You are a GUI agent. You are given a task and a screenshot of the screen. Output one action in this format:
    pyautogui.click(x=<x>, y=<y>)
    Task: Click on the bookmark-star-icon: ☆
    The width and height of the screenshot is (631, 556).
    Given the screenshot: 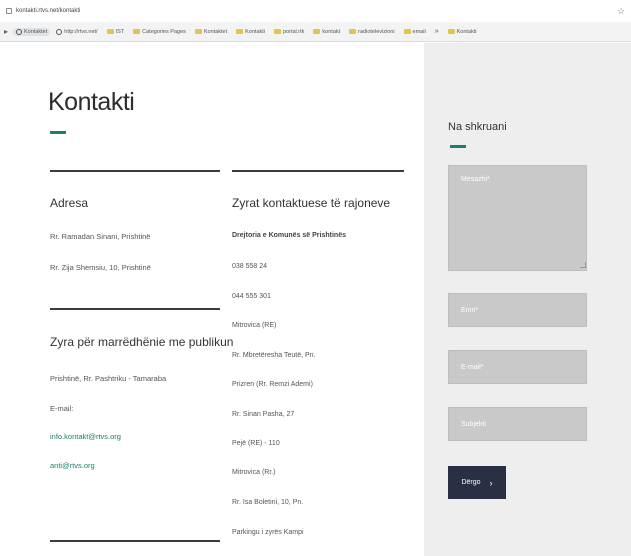 What is the action you would take?
    pyautogui.click(x=621, y=11)
    